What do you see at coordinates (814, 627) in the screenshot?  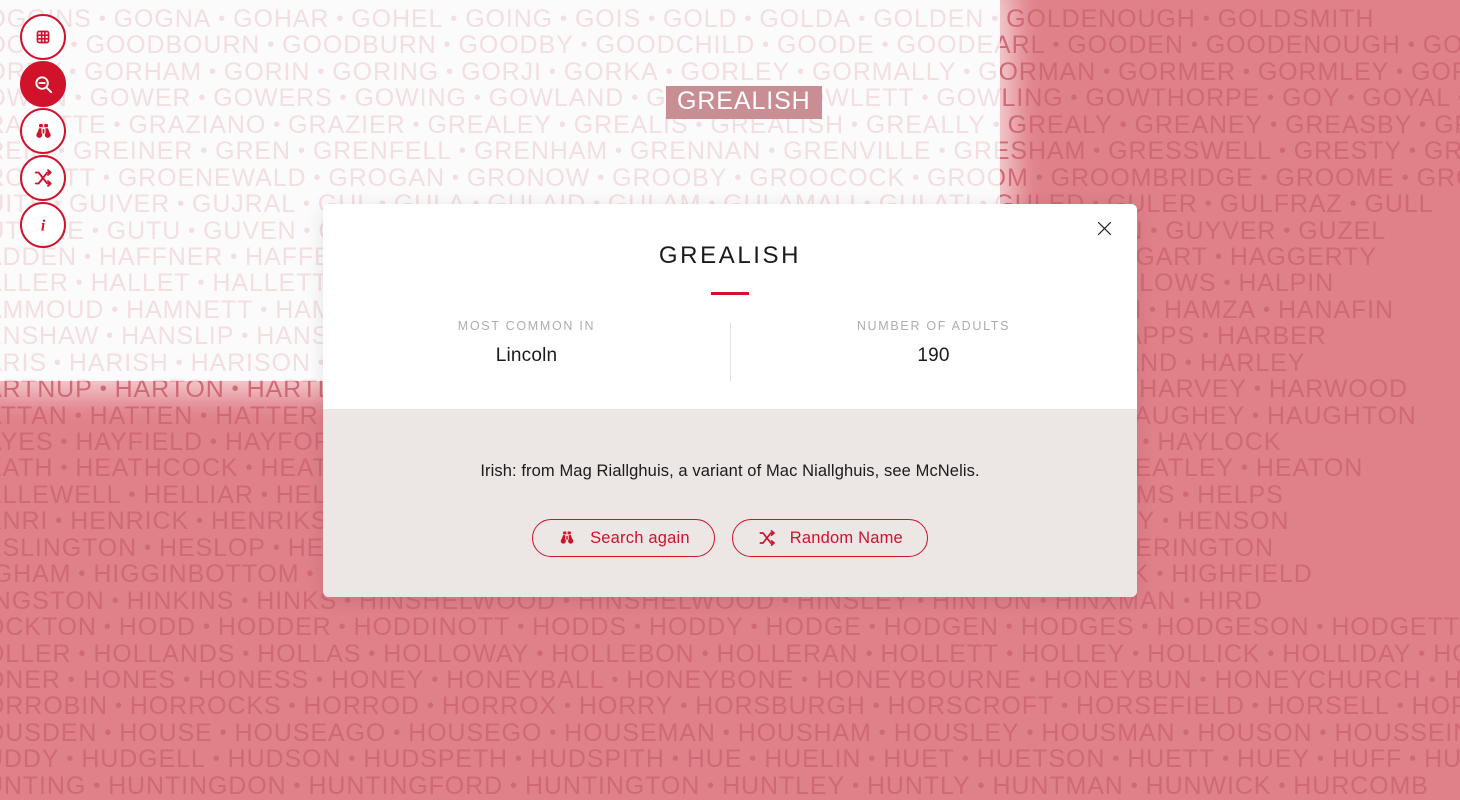 I see `background-name: HODGE` at bounding box center [814, 627].